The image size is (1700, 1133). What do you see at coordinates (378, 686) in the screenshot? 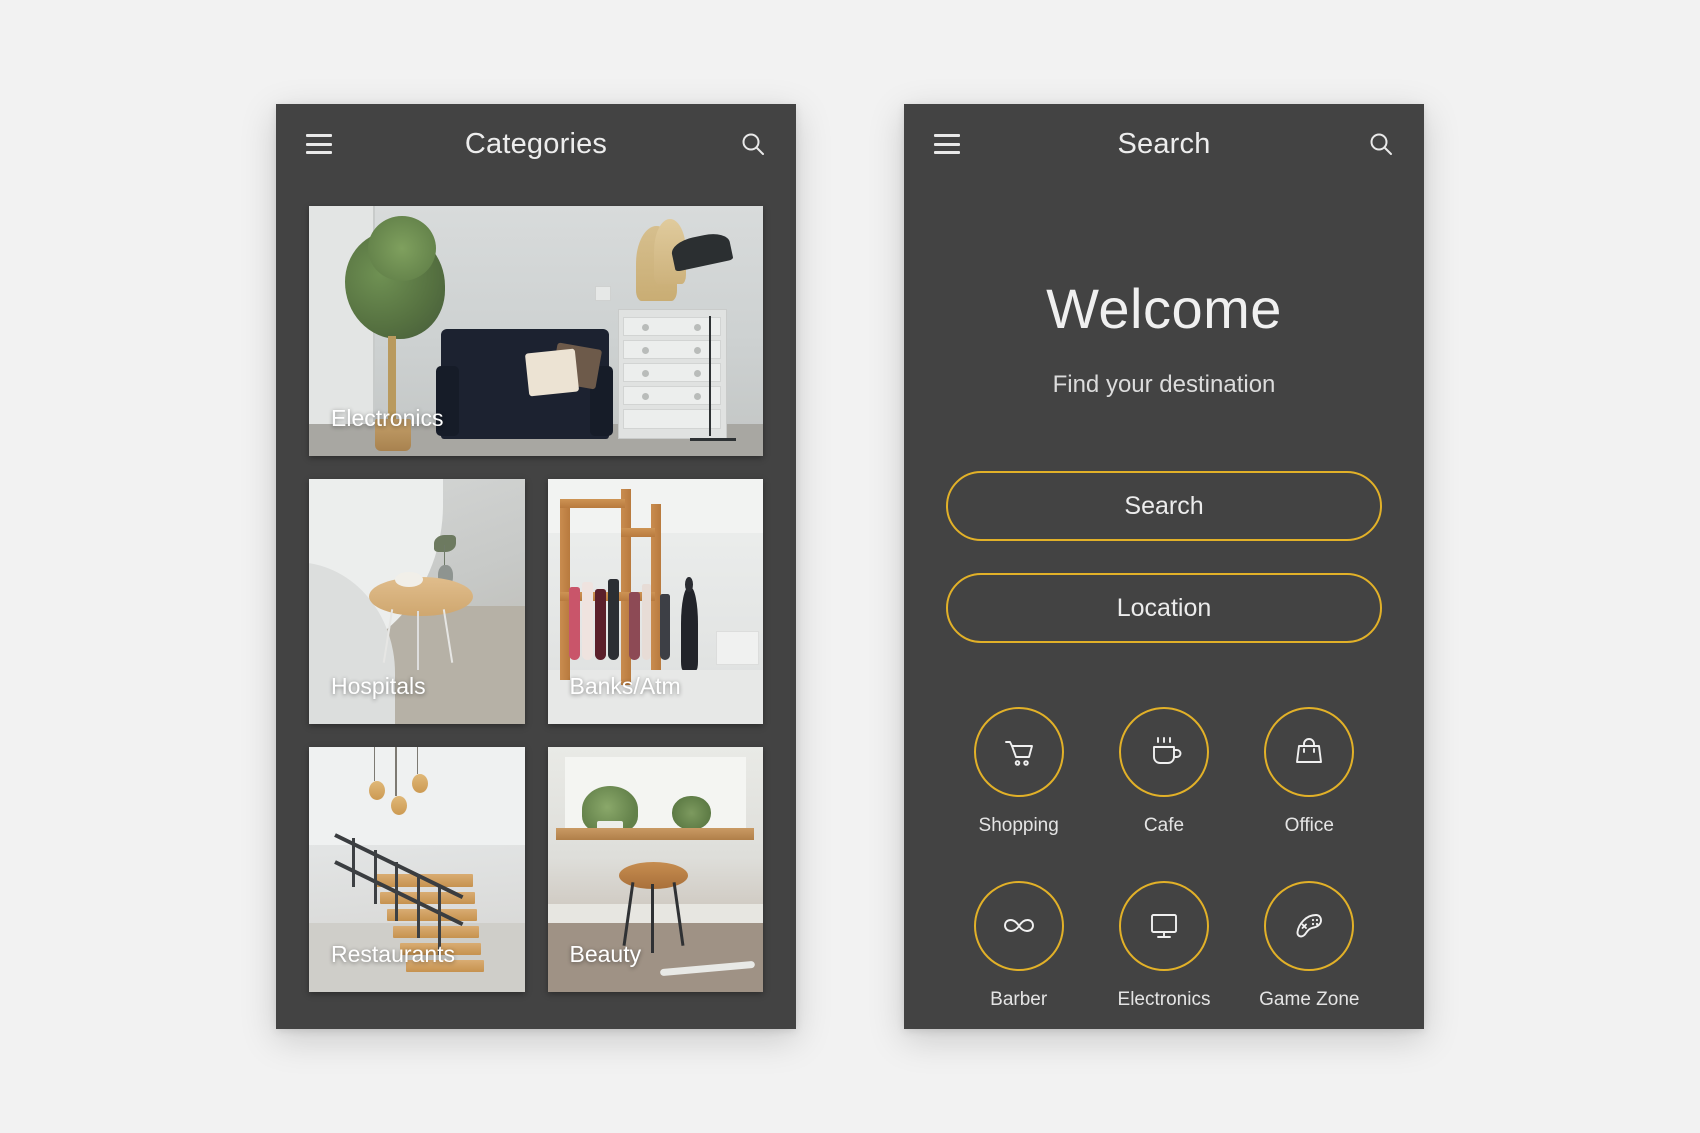
I see `category-label: Hospitals` at bounding box center [378, 686].